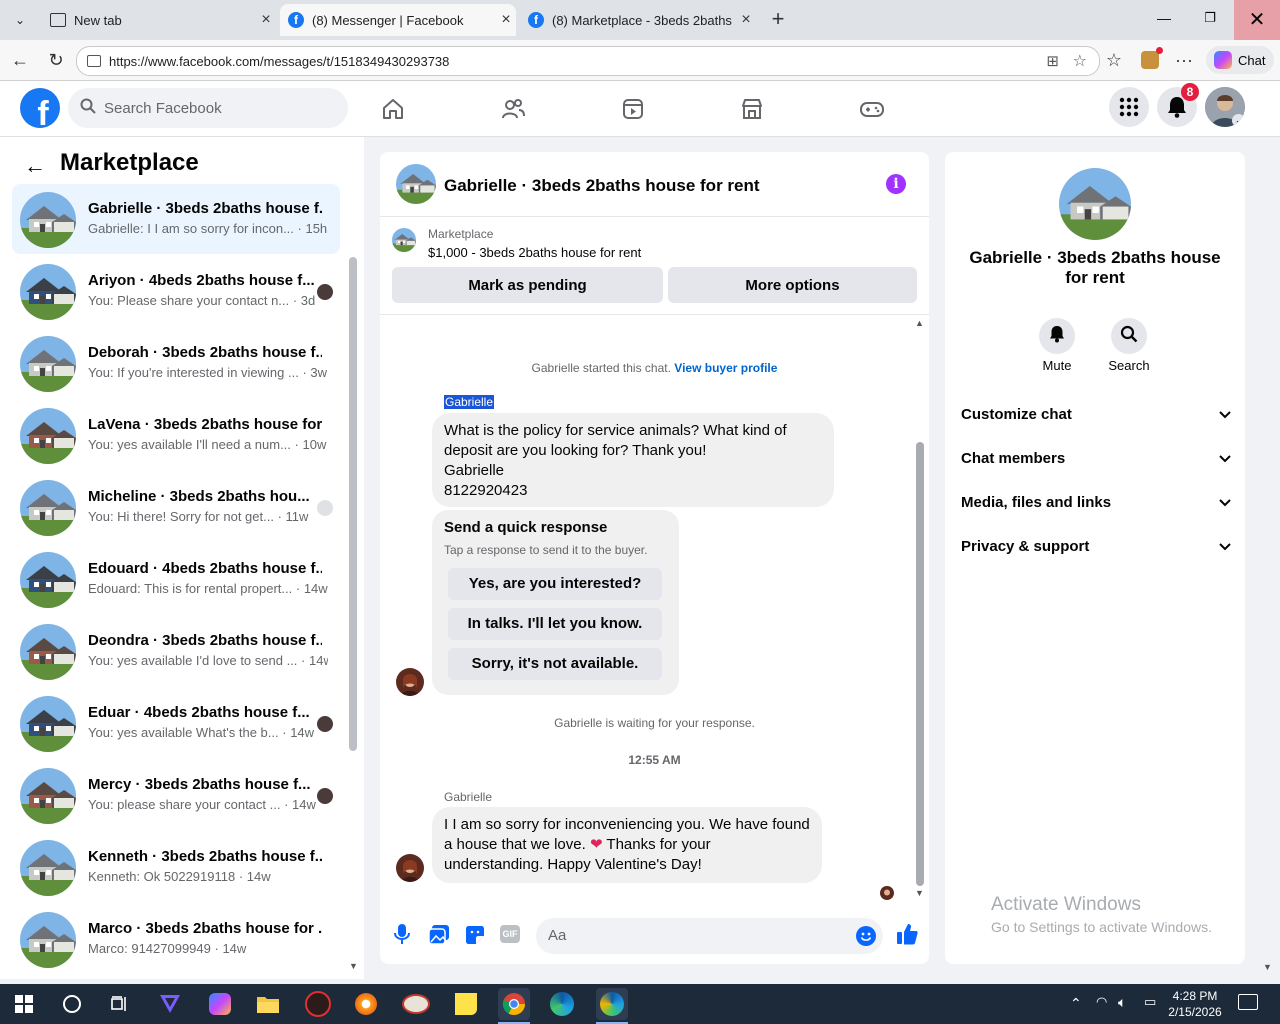  Describe the element at coordinates (402, 934) in the screenshot. I see `voice-clip-icon` at that location.